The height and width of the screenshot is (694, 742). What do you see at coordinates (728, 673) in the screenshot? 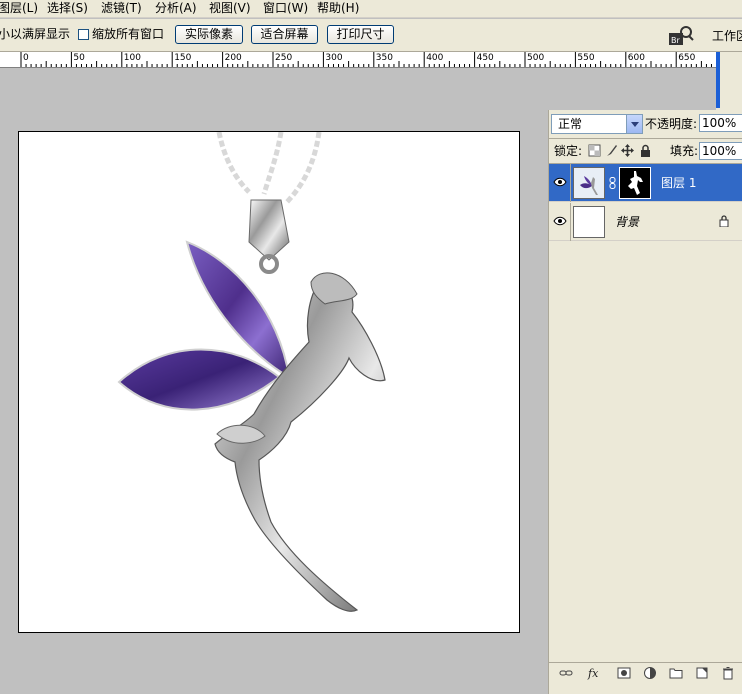
I see `trash-icon` at bounding box center [728, 673].